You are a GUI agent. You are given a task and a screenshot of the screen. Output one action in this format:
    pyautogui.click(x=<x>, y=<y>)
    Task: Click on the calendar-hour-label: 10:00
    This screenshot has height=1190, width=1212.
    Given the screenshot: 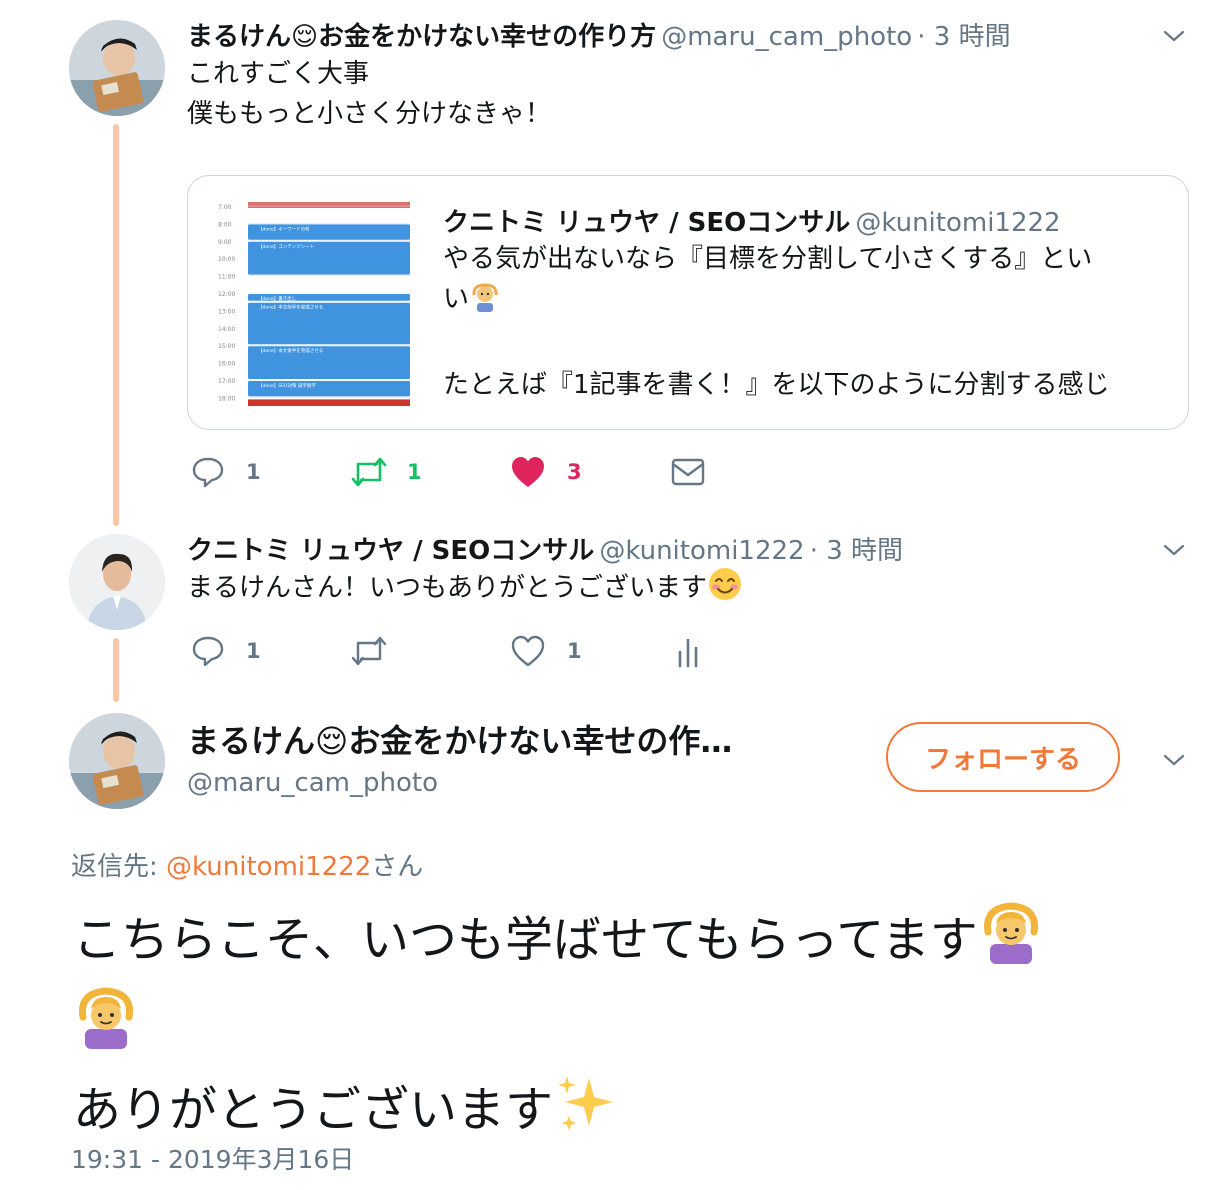 What is the action you would take?
    pyautogui.click(x=226, y=259)
    